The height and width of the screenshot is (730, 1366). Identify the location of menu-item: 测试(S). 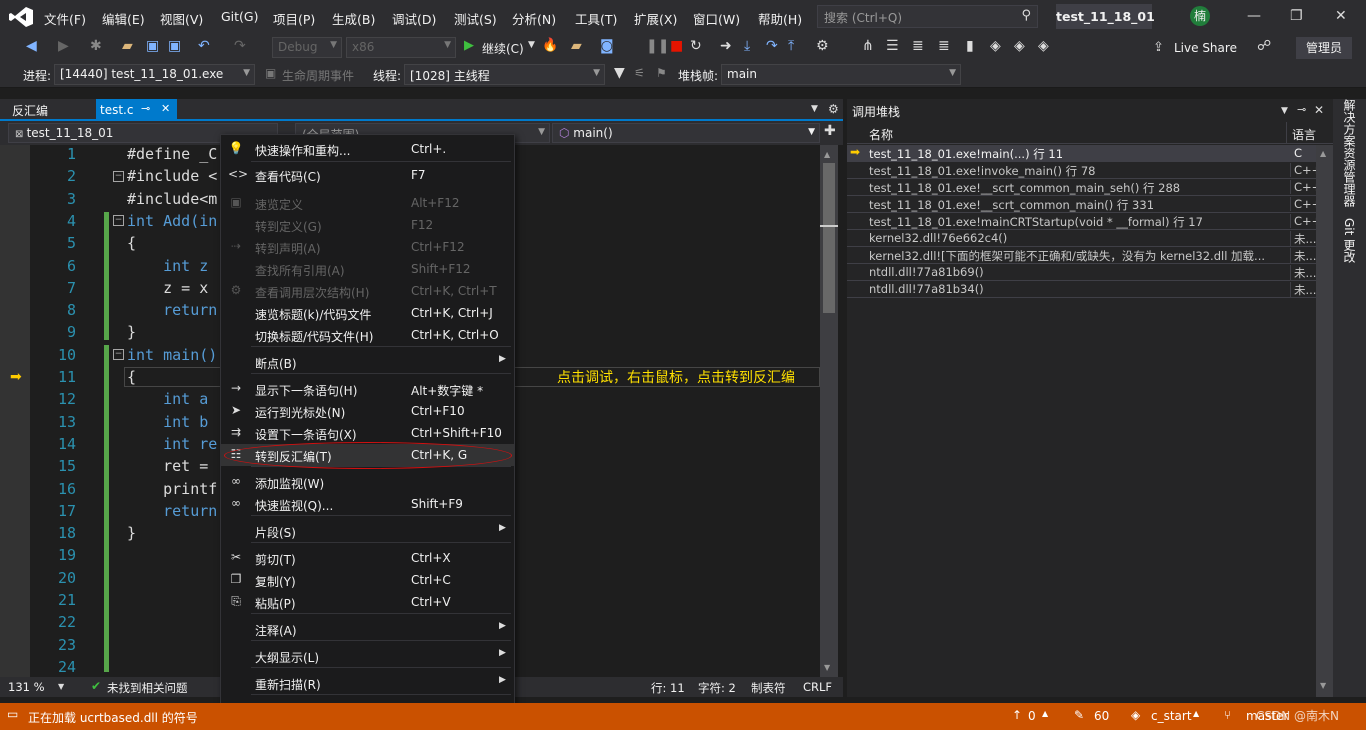
(475, 18).